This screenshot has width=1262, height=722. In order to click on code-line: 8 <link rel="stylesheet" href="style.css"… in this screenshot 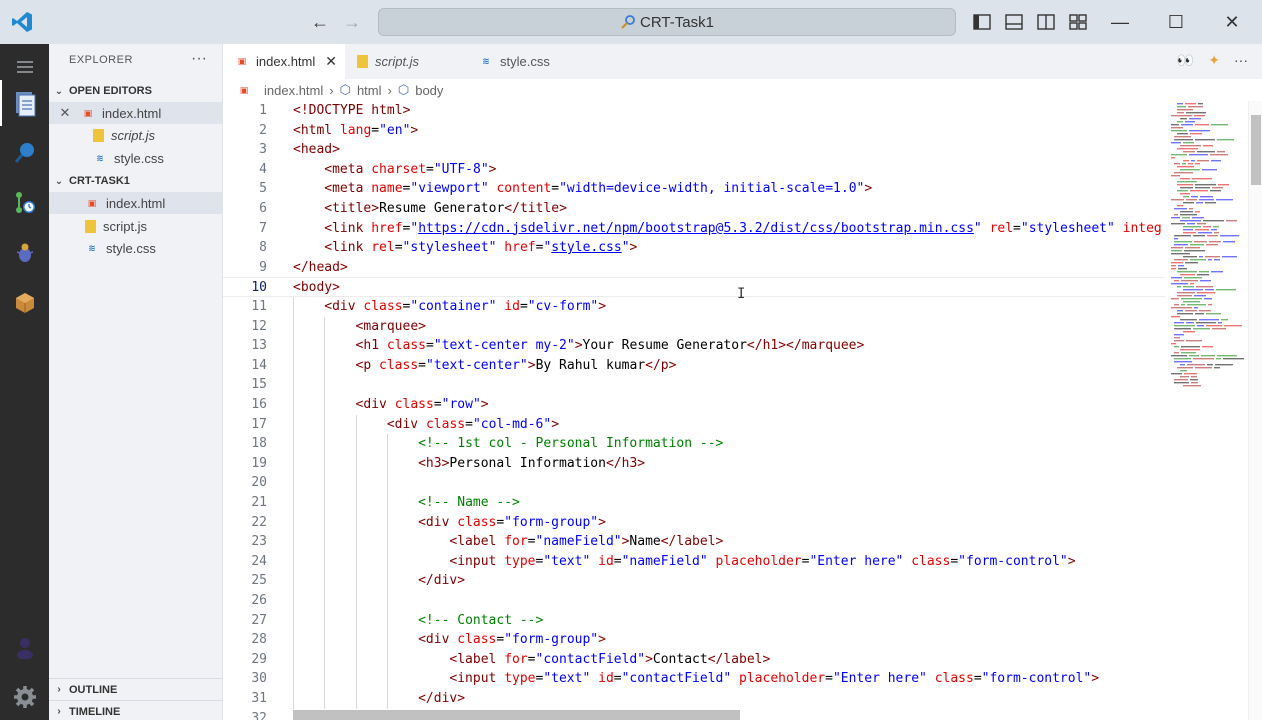, I will do `click(694, 248)`.